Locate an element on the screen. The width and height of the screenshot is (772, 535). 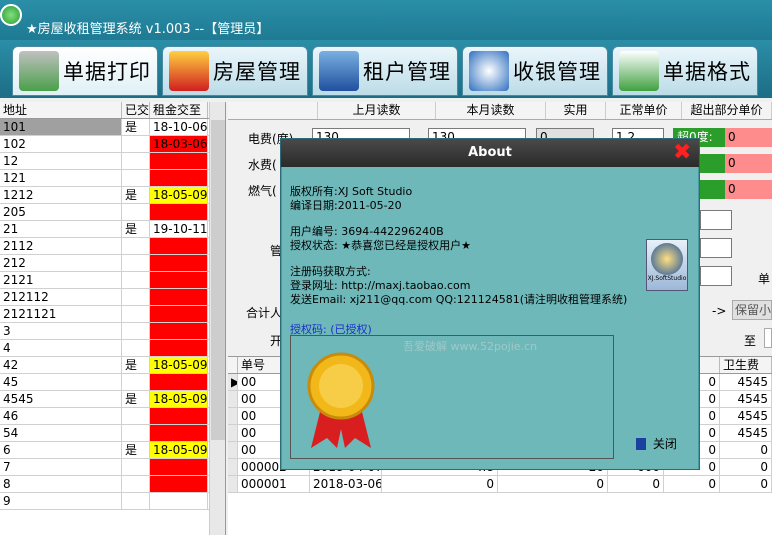
table-row: 45 is located at coordinates (112, 382).